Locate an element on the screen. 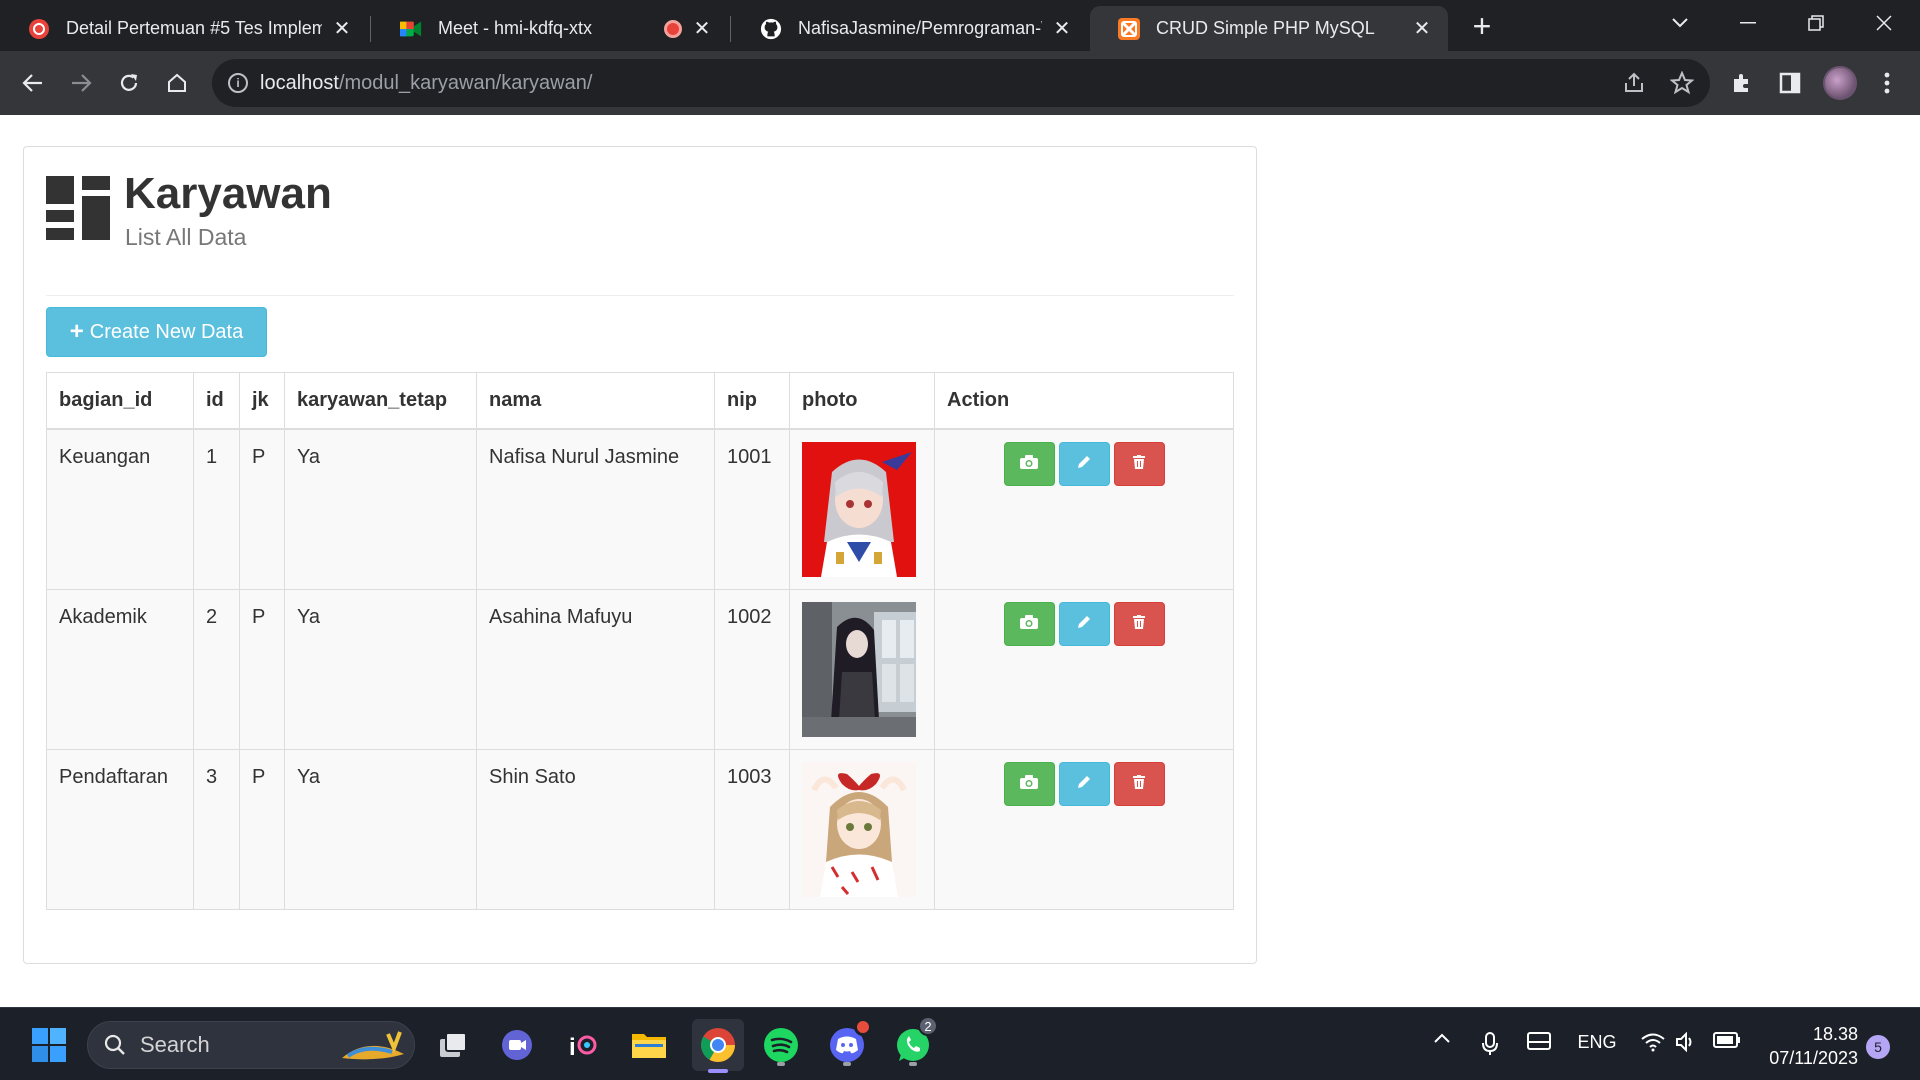 Image resolution: width=1920 pixels, height=1080 pixels. column-header: jk is located at coordinates (262, 401).